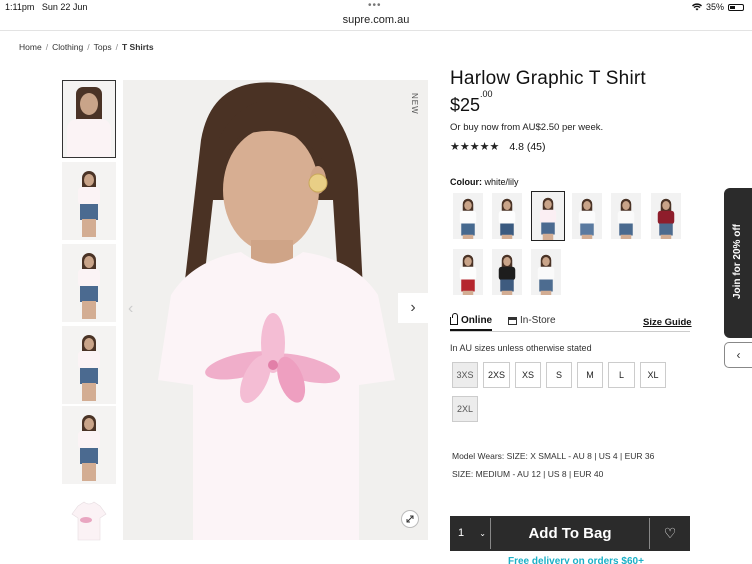 The height and width of the screenshot is (564, 752). What do you see at coordinates (714, 7) in the screenshot?
I see `battery-percent: 35%` at bounding box center [714, 7].